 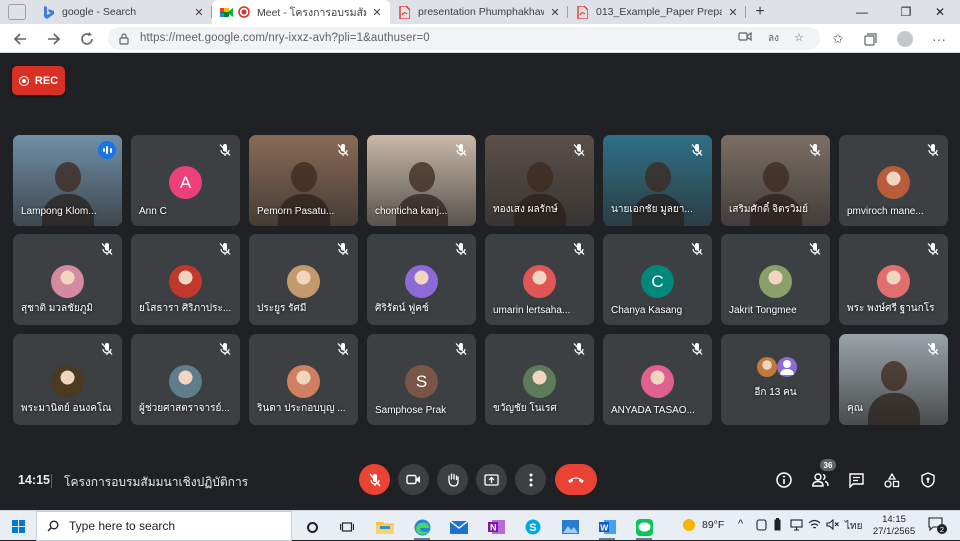 I want to click on participant-tile: พระมานิตย์ อนงคโณ, so click(x=67, y=379).